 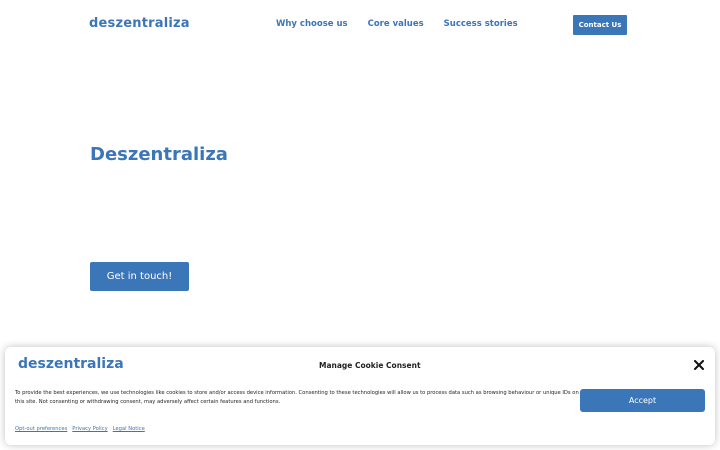 I want to click on get-in-touch-button: Get in touch!, so click(x=139, y=276).